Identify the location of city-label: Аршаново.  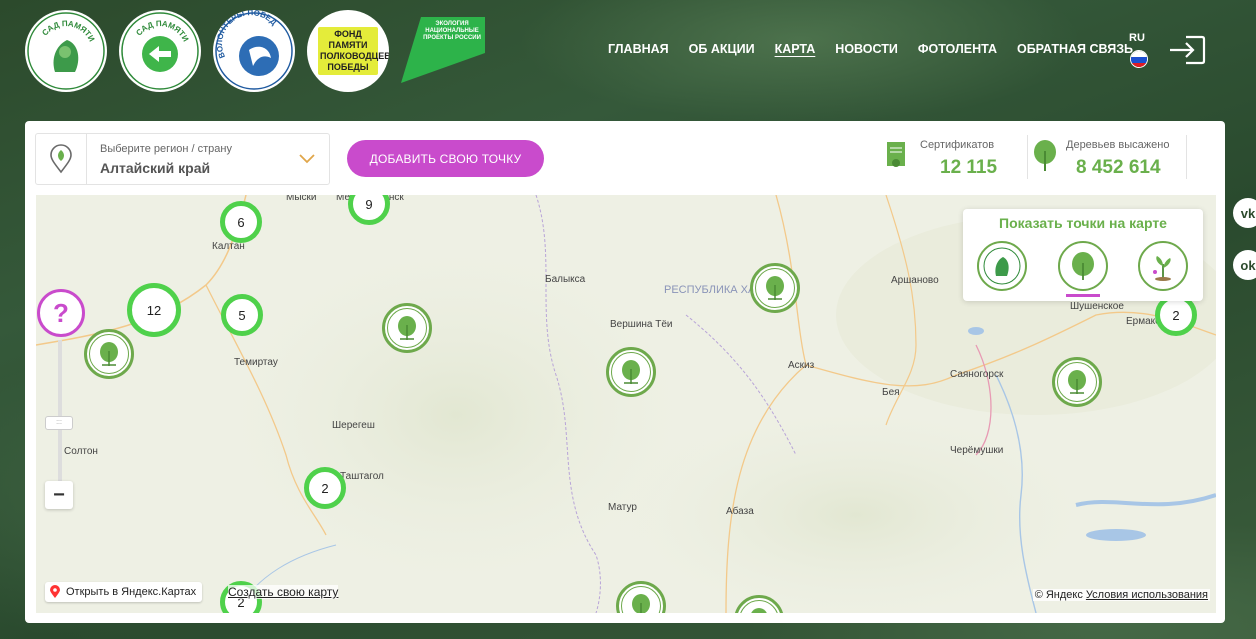
(915, 280).